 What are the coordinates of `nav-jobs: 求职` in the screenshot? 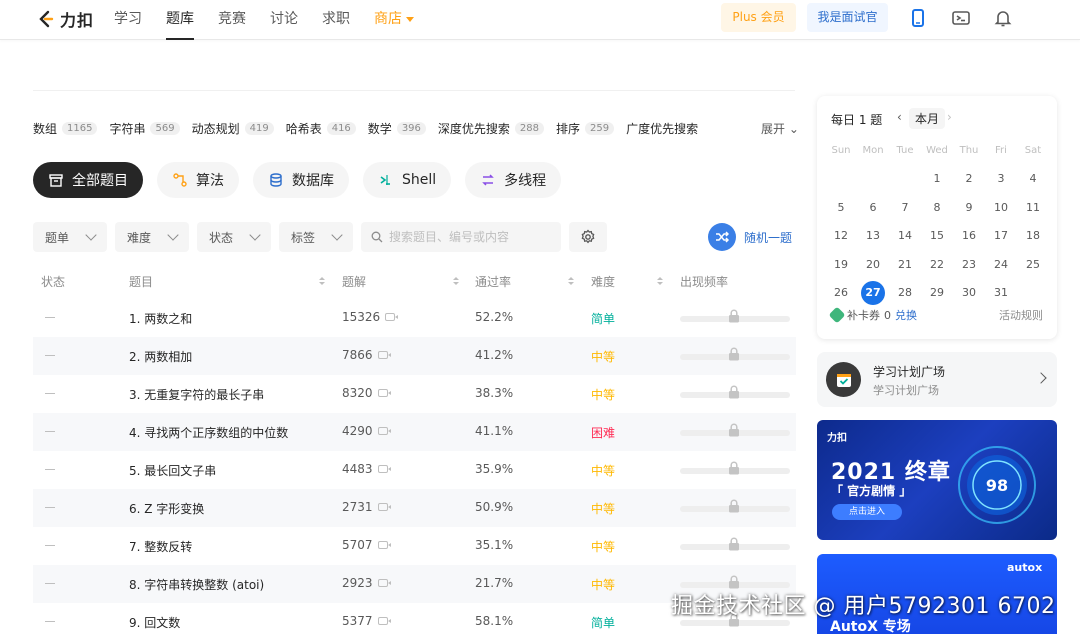 It's located at (336, 20).